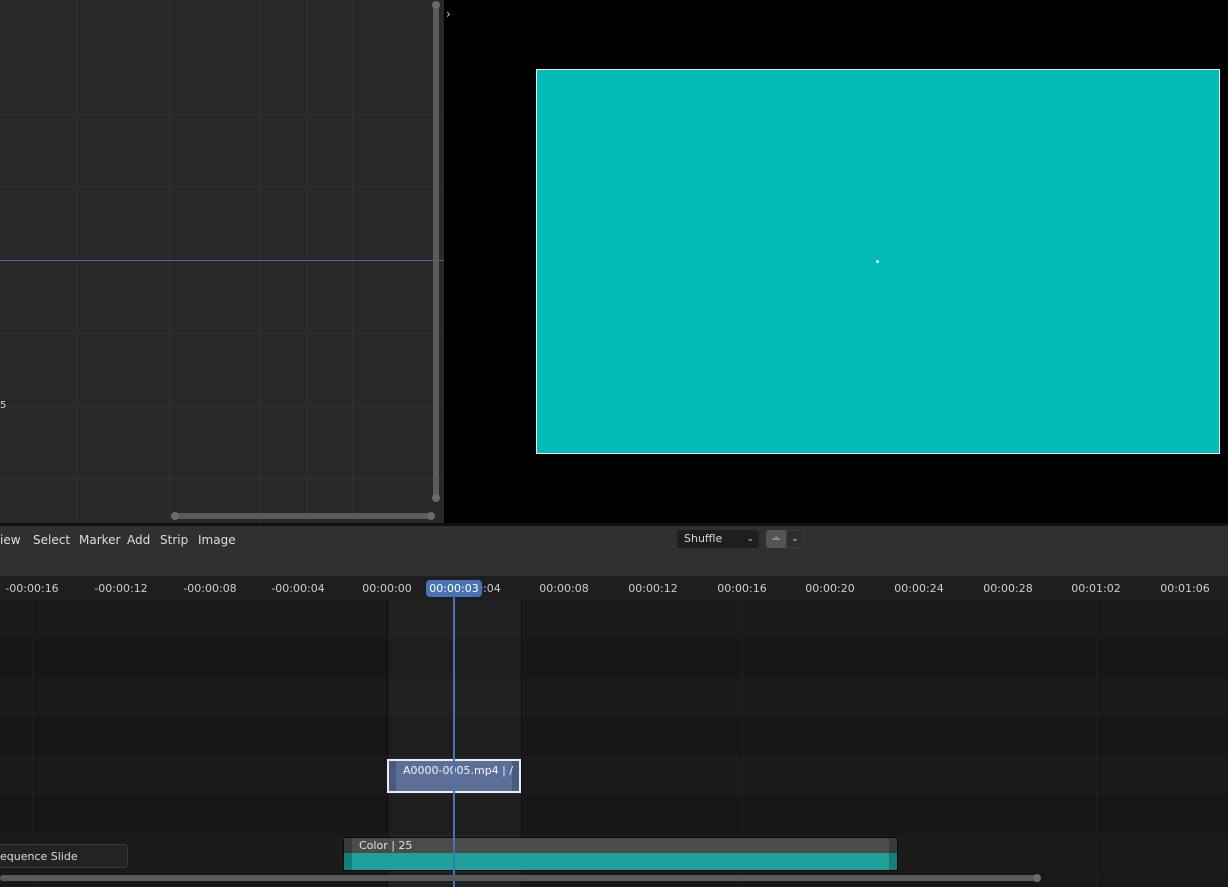  Describe the element at coordinates (298, 588) in the screenshot. I see `ruler-tick: -00:00:04` at that location.